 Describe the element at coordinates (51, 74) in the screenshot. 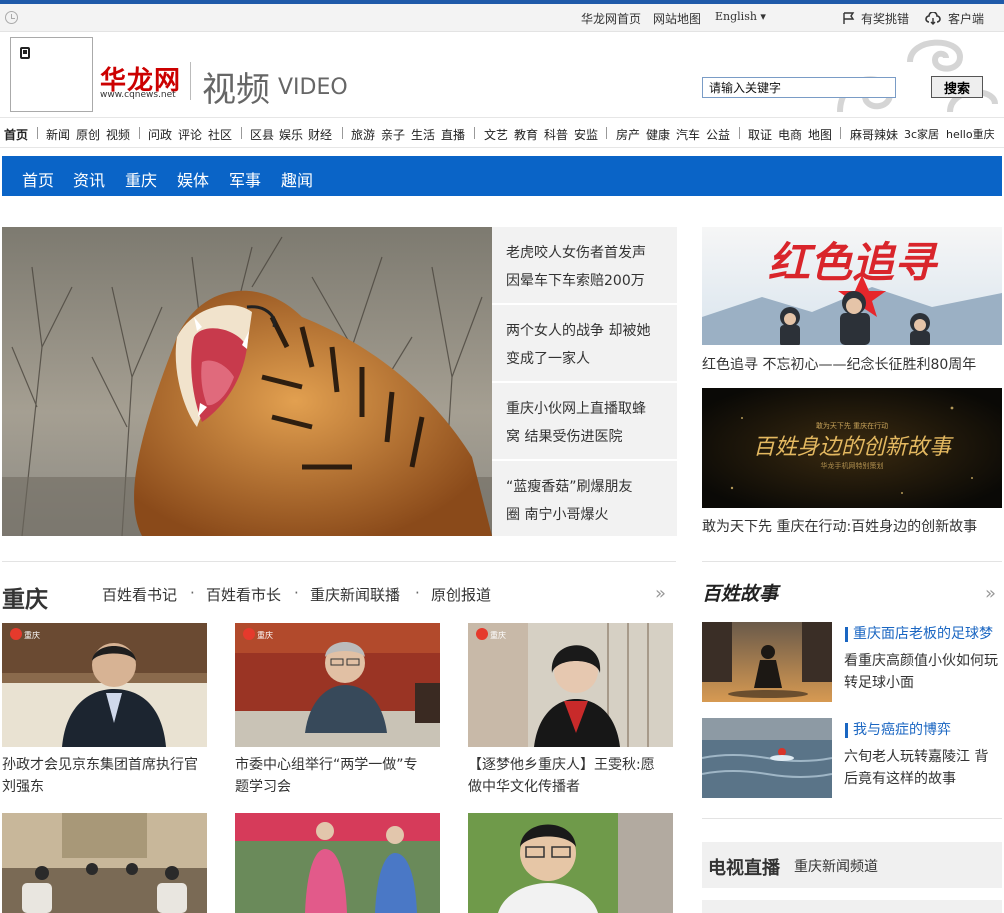

I see `site-logo-box` at that location.